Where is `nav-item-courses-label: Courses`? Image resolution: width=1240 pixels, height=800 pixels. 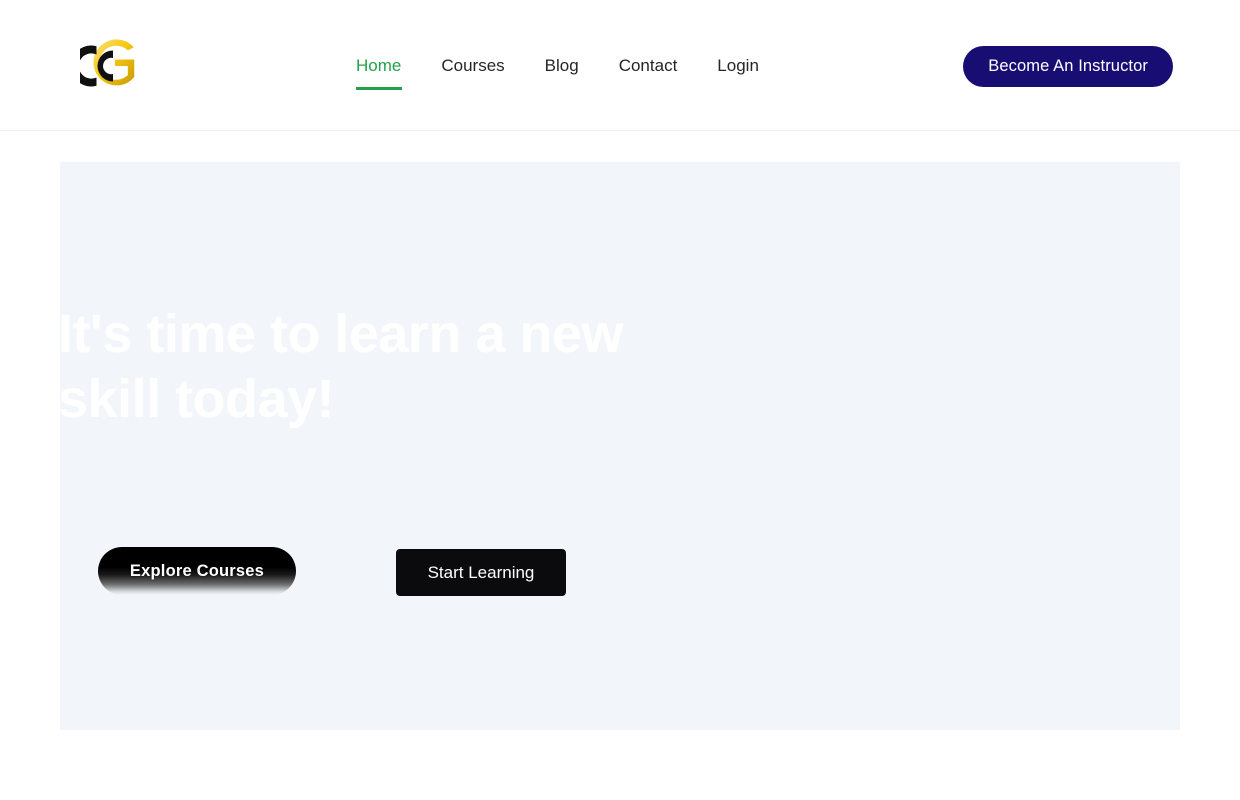
nav-item-courses-label: Courses is located at coordinates (473, 65).